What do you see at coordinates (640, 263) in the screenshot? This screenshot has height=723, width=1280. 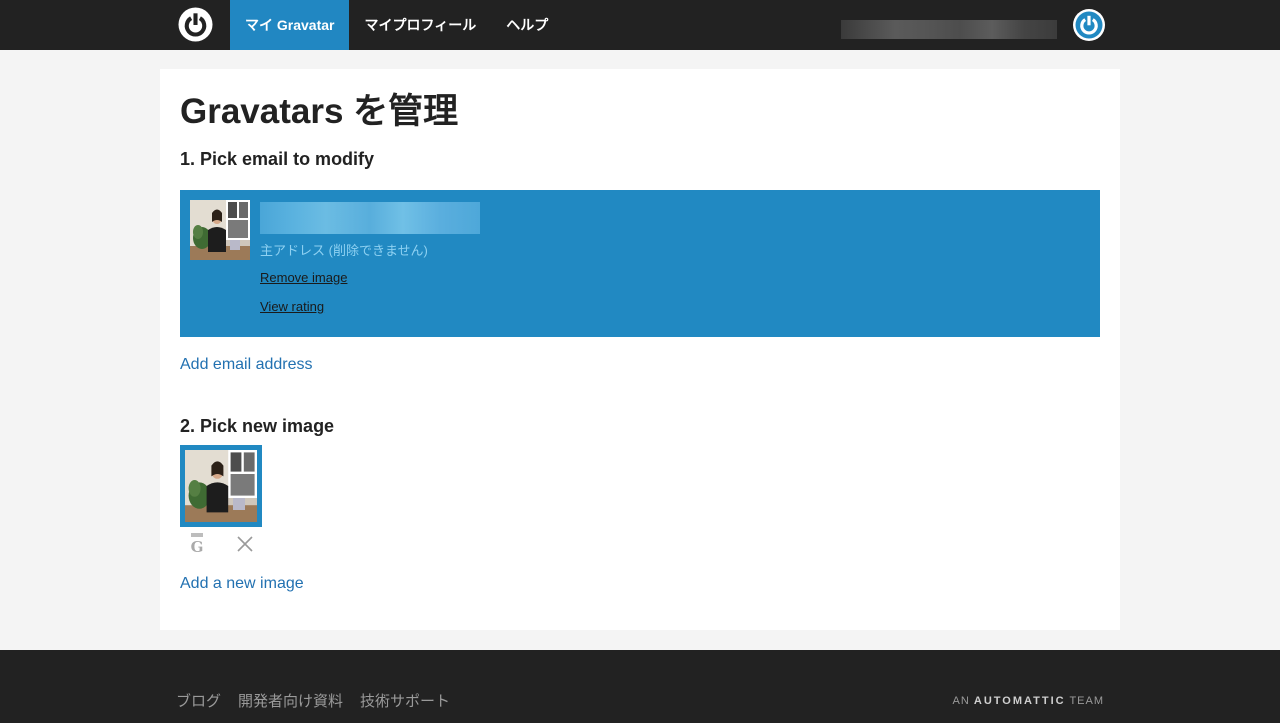 I see `selected-email-row: 主アドレス (削除できません) Remove image View rating` at bounding box center [640, 263].